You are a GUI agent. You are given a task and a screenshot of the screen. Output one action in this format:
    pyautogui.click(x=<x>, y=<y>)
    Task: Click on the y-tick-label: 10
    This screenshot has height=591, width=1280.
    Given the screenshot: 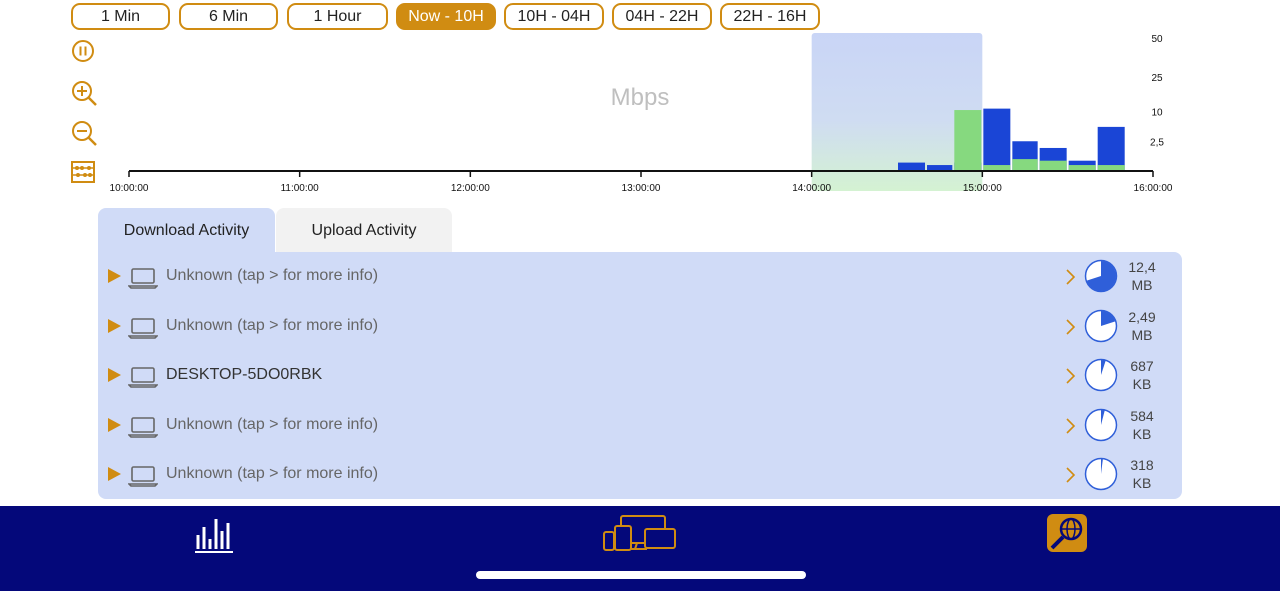 What is the action you would take?
    pyautogui.click(x=1157, y=113)
    